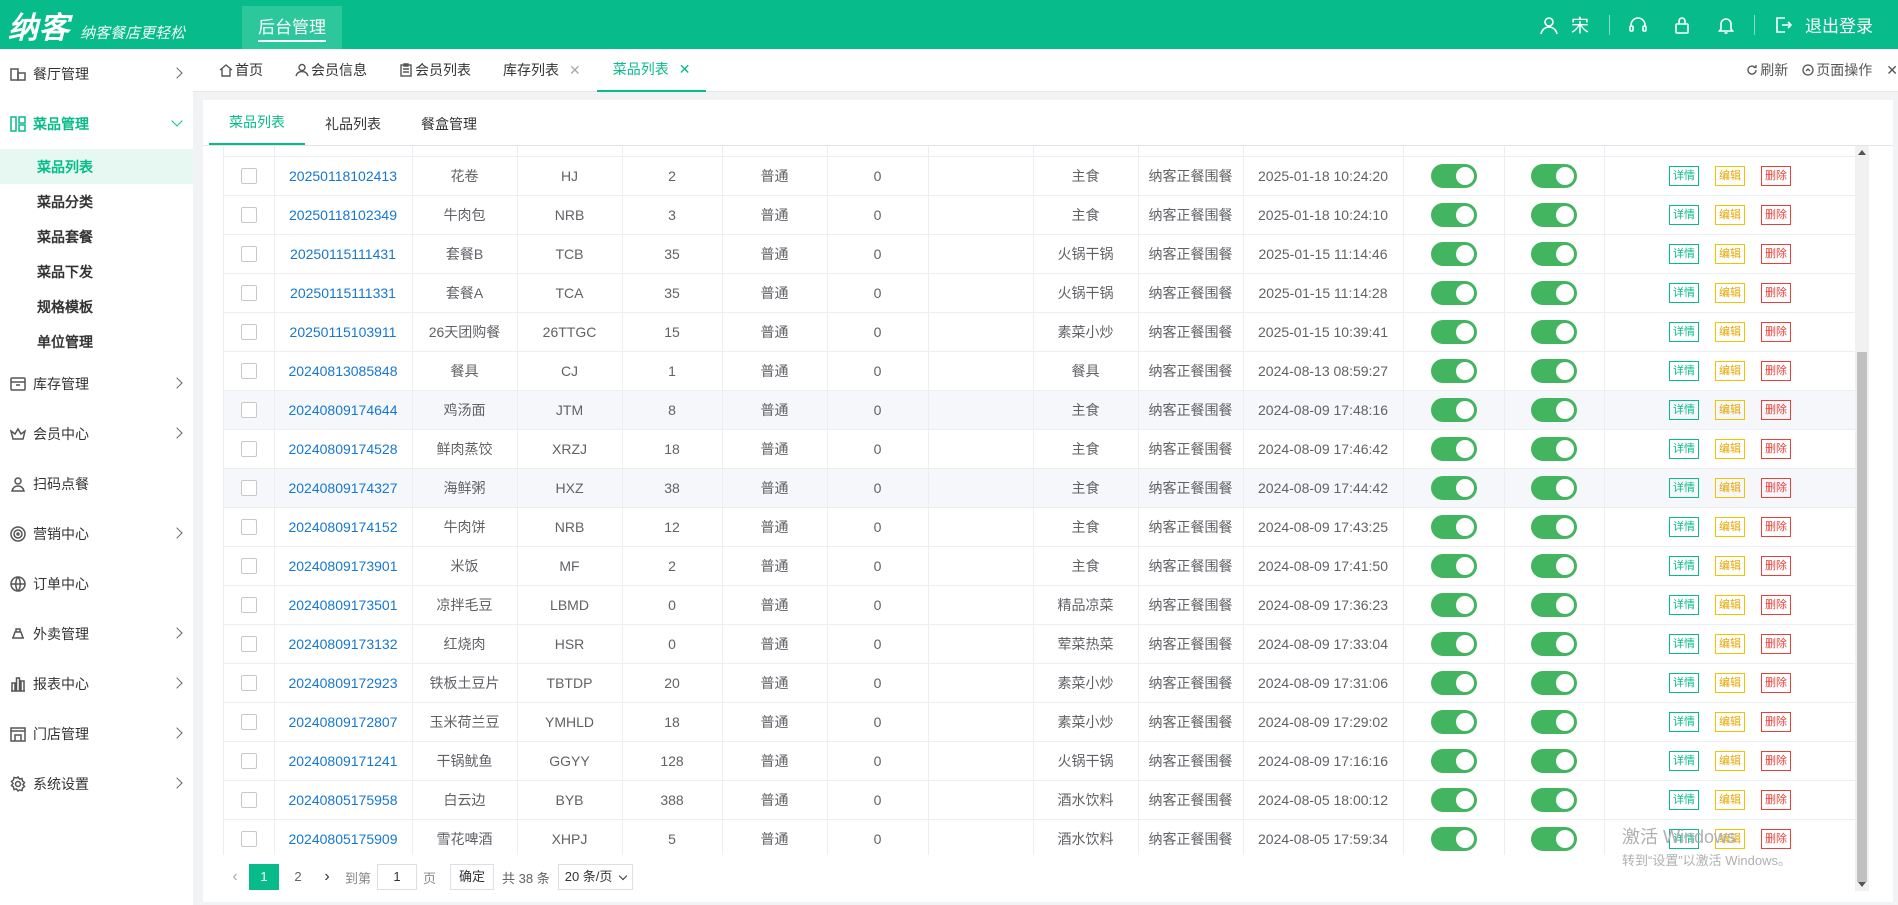  Describe the element at coordinates (342, 800) in the screenshot. I see `cell-code: 20240805175958` at that location.